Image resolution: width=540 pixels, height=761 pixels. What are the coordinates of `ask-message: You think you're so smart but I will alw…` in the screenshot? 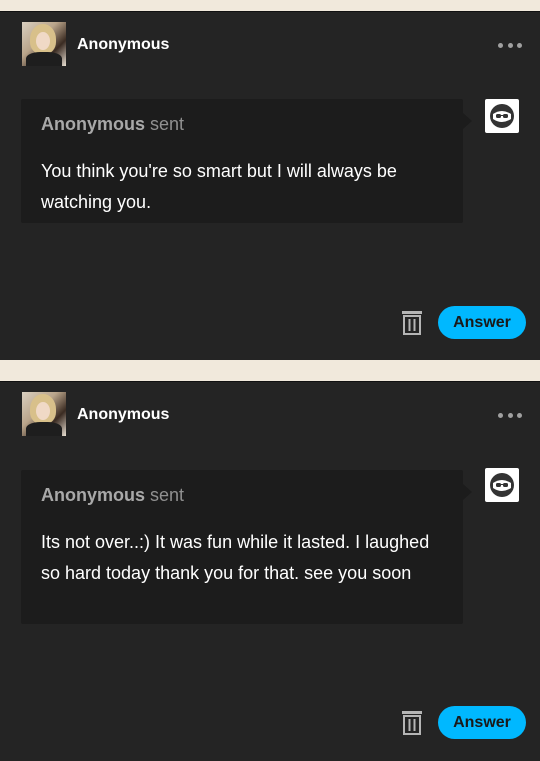 It's located at (219, 186).